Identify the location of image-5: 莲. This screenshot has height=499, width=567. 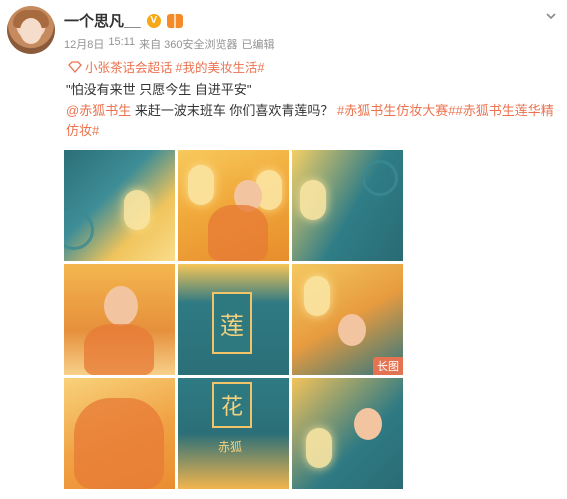
(233, 319).